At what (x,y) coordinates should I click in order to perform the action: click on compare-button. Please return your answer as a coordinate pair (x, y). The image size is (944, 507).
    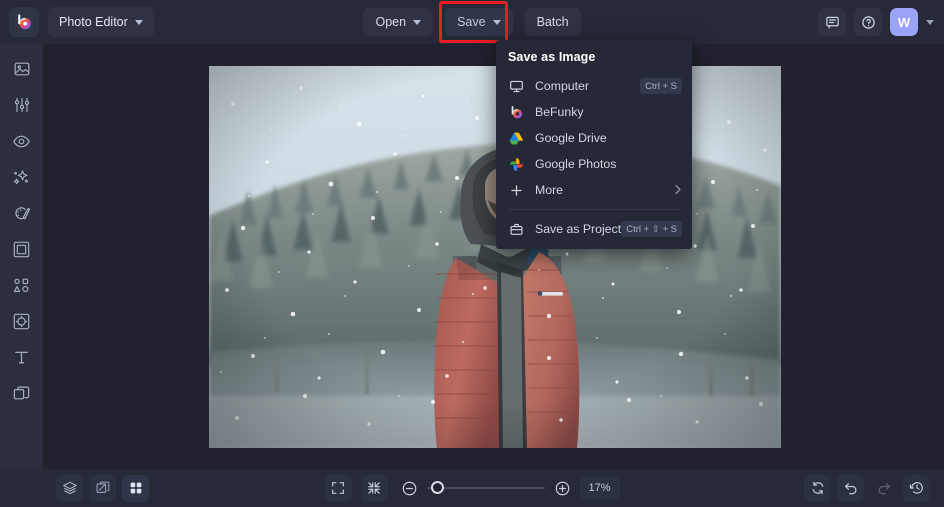
    Looking at the image, I should click on (102, 488).